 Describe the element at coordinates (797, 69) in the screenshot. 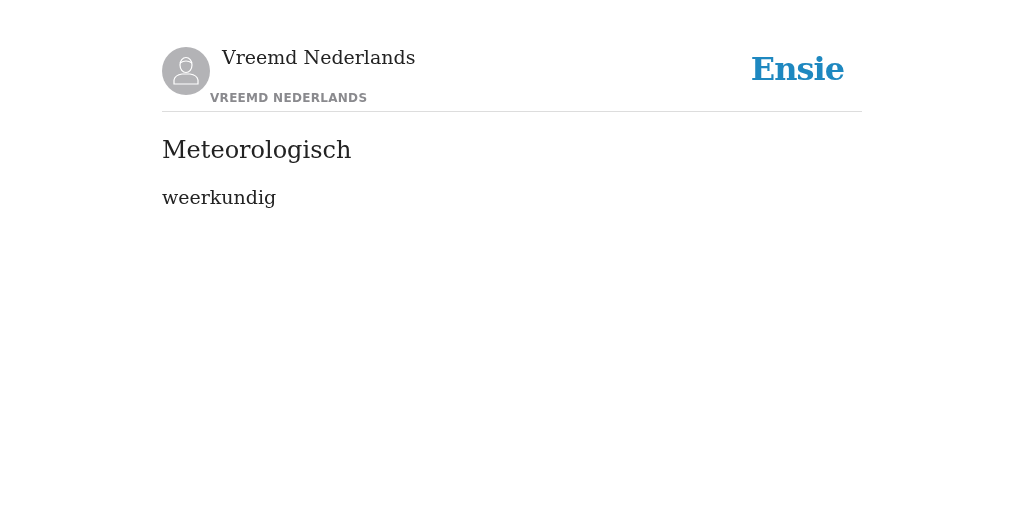

I see `logo: Ensie` at that location.